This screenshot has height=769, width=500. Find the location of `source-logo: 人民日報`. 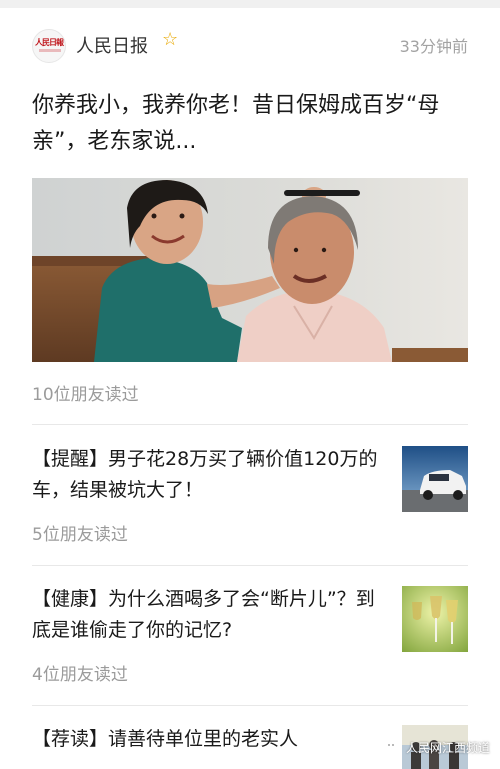

source-logo: 人民日報 is located at coordinates (49, 46).